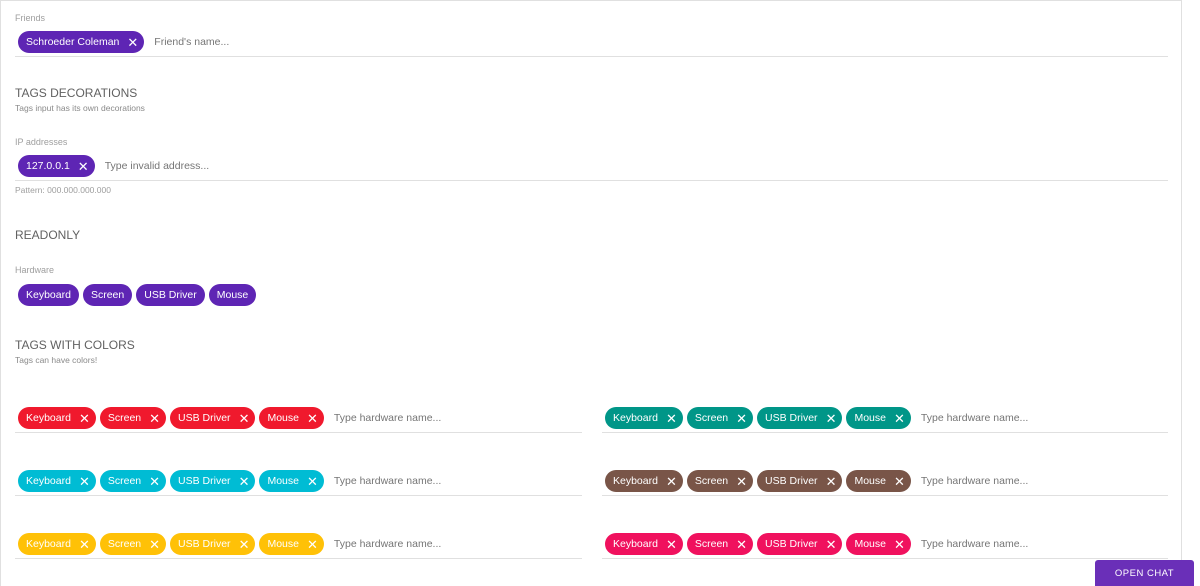 The image size is (1200, 586). I want to click on colored-tag-input-pink: Keyboard ✕ Screen ✕ USB Driver ✕ Mouse ✕, so click(885, 544).